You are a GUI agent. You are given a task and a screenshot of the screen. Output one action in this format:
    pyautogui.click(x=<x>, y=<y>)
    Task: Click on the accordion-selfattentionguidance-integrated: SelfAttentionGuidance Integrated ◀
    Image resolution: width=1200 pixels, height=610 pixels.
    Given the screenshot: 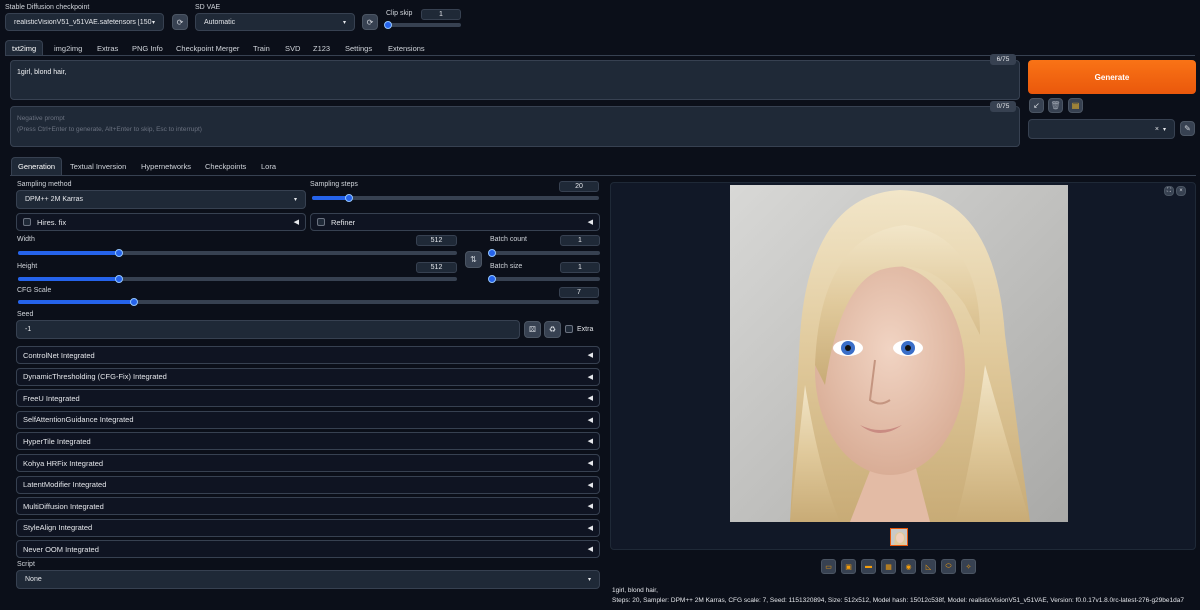 What is the action you would take?
    pyautogui.click(x=308, y=419)
    